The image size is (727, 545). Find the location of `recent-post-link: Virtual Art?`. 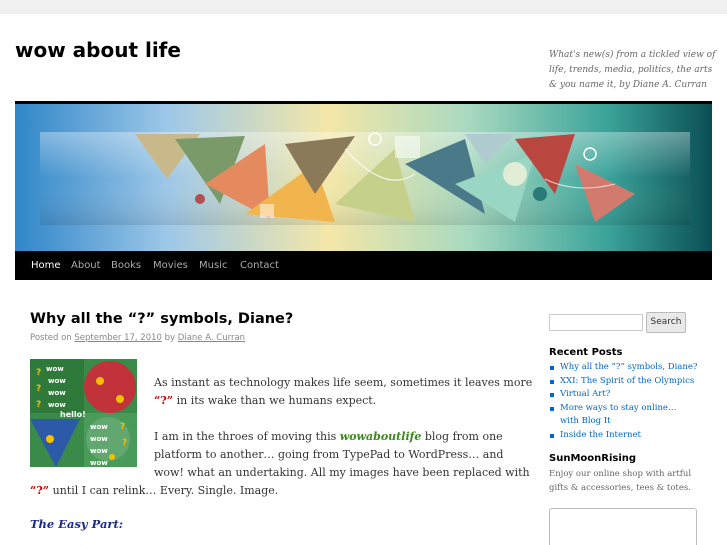

recent-post-link: Virtual Art? is located at coordinates (631, 395).